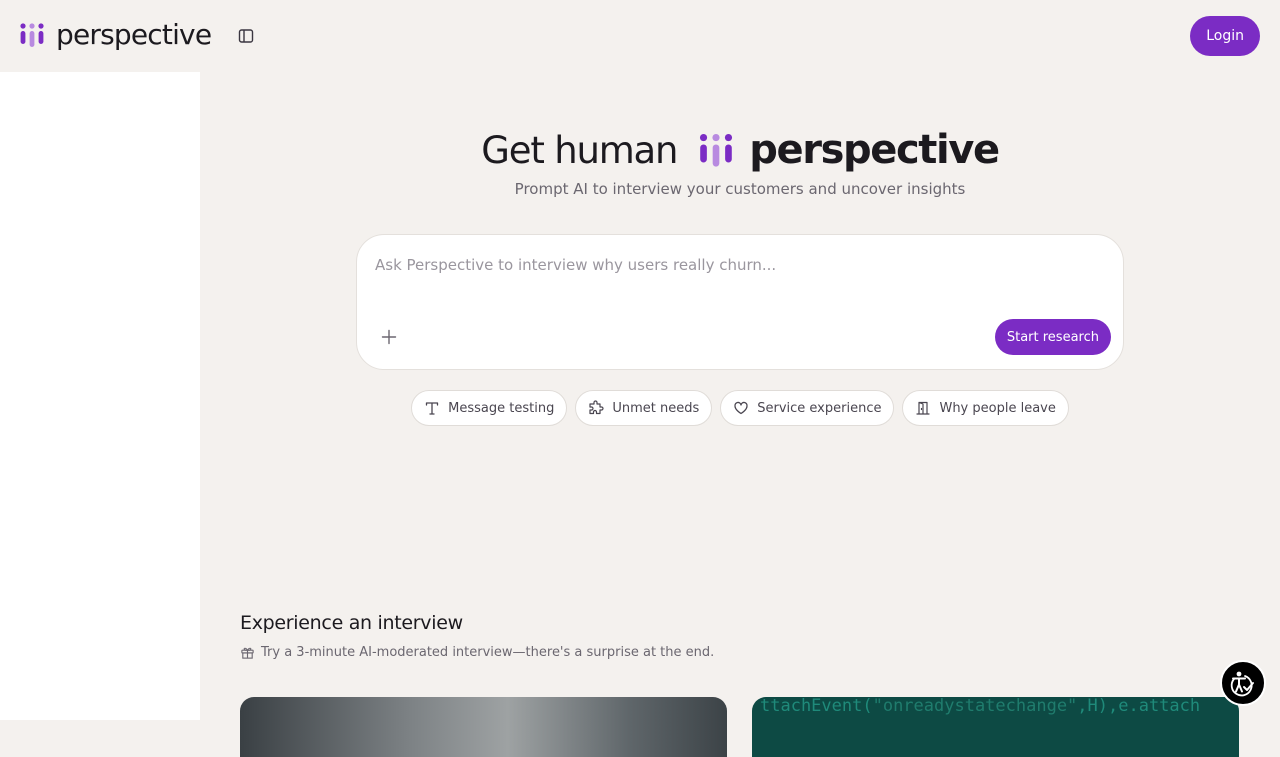 This screenshot has height=757, width=1280. I want to click on hero-logo-mark-icon, so click(716, 150).